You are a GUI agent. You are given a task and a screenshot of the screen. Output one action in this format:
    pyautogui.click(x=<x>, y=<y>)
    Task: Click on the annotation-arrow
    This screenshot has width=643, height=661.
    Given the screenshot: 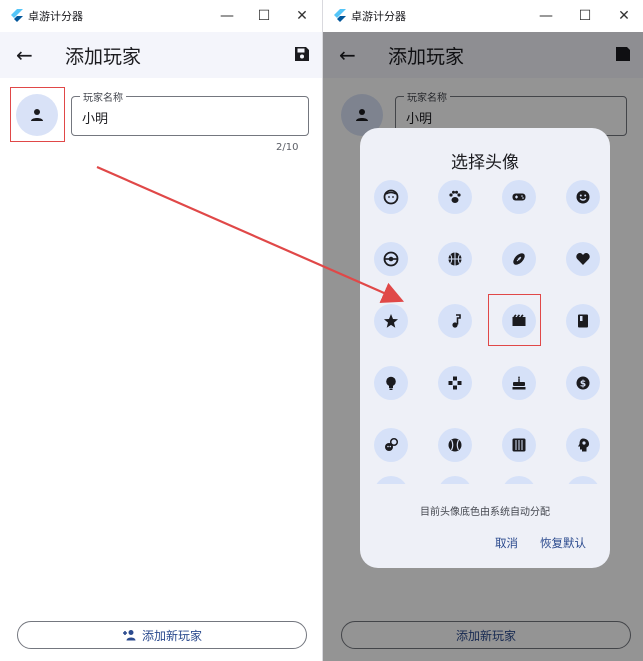 What is the action you would take?
    pyautogui.click(x=250, y=234)
    